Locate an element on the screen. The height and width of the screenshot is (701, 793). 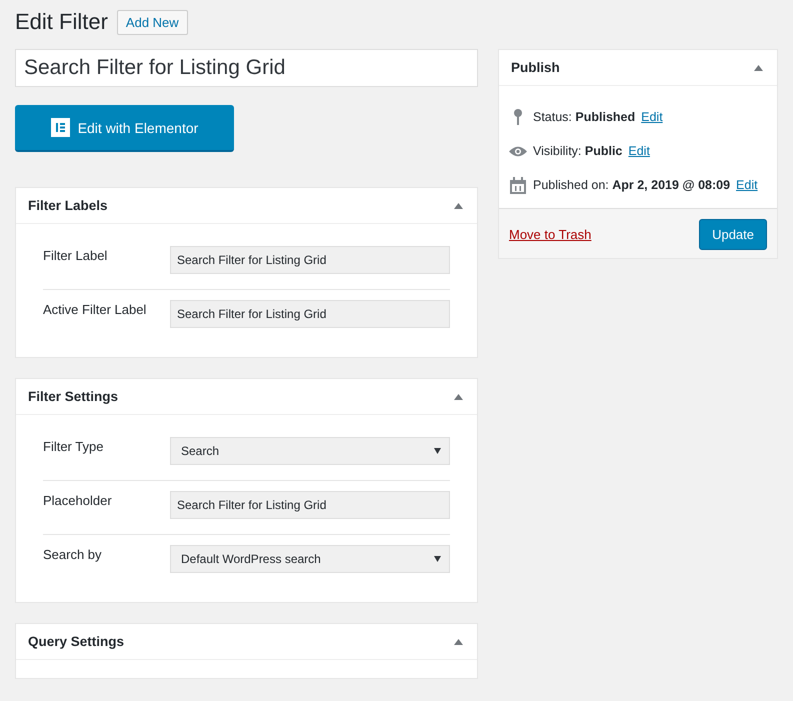
dropdown: Search is located at coordinates (310, 451).